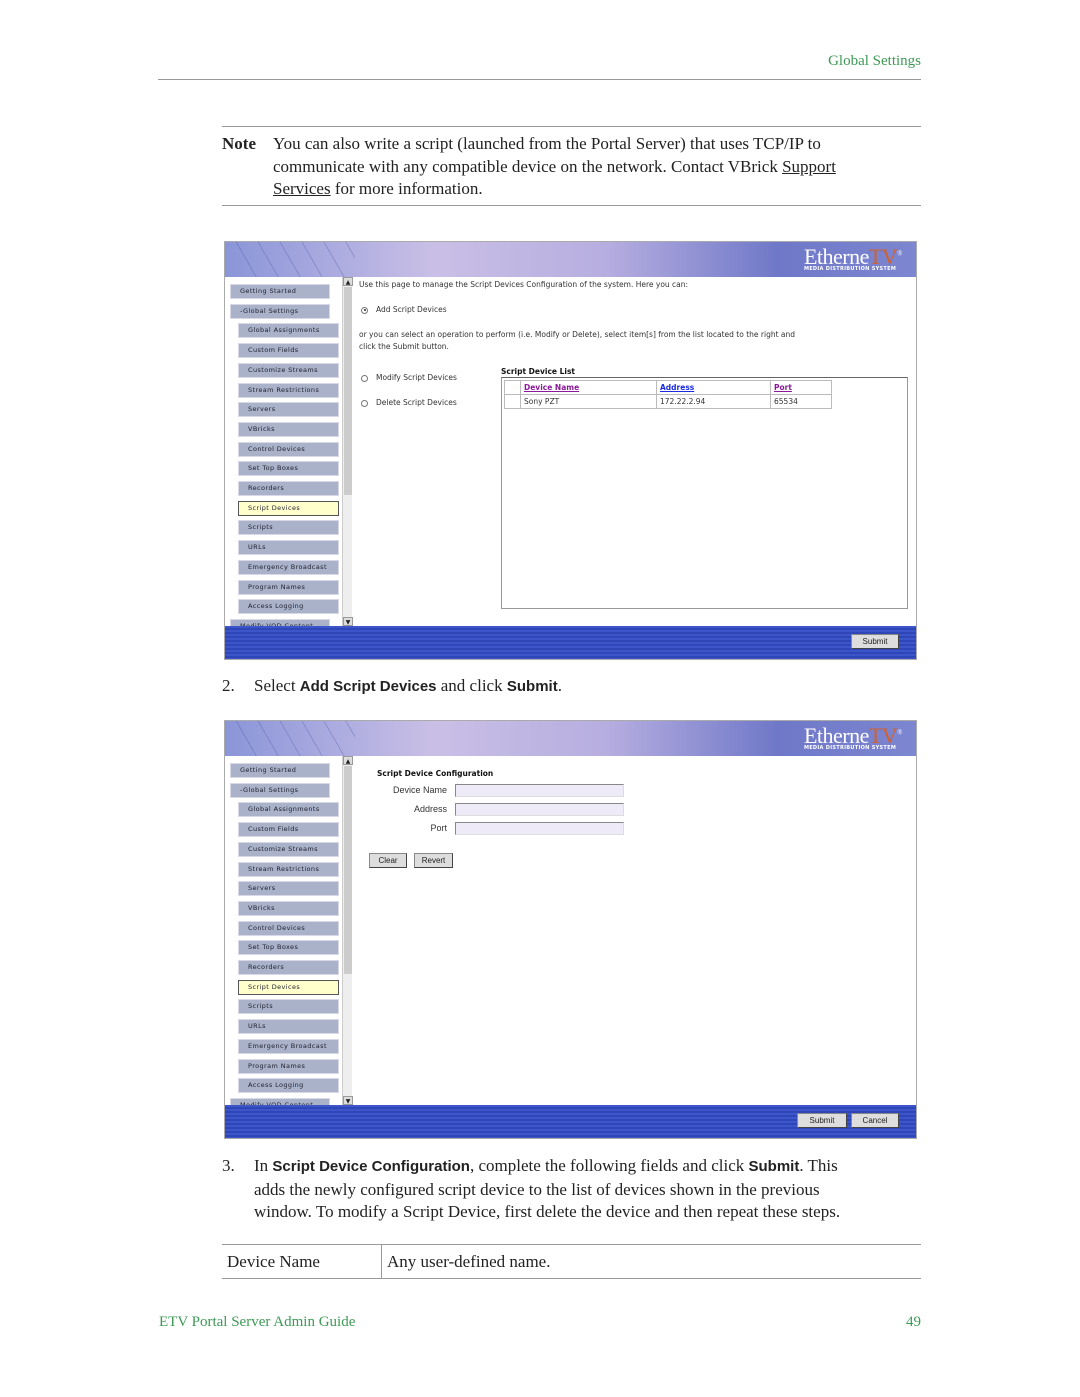 Image resolution: width=1080 pixels, height=1397 pixels. Describe the element at coordinates (677, 387) in the screenshot. I see `column-address: Address` at that location.